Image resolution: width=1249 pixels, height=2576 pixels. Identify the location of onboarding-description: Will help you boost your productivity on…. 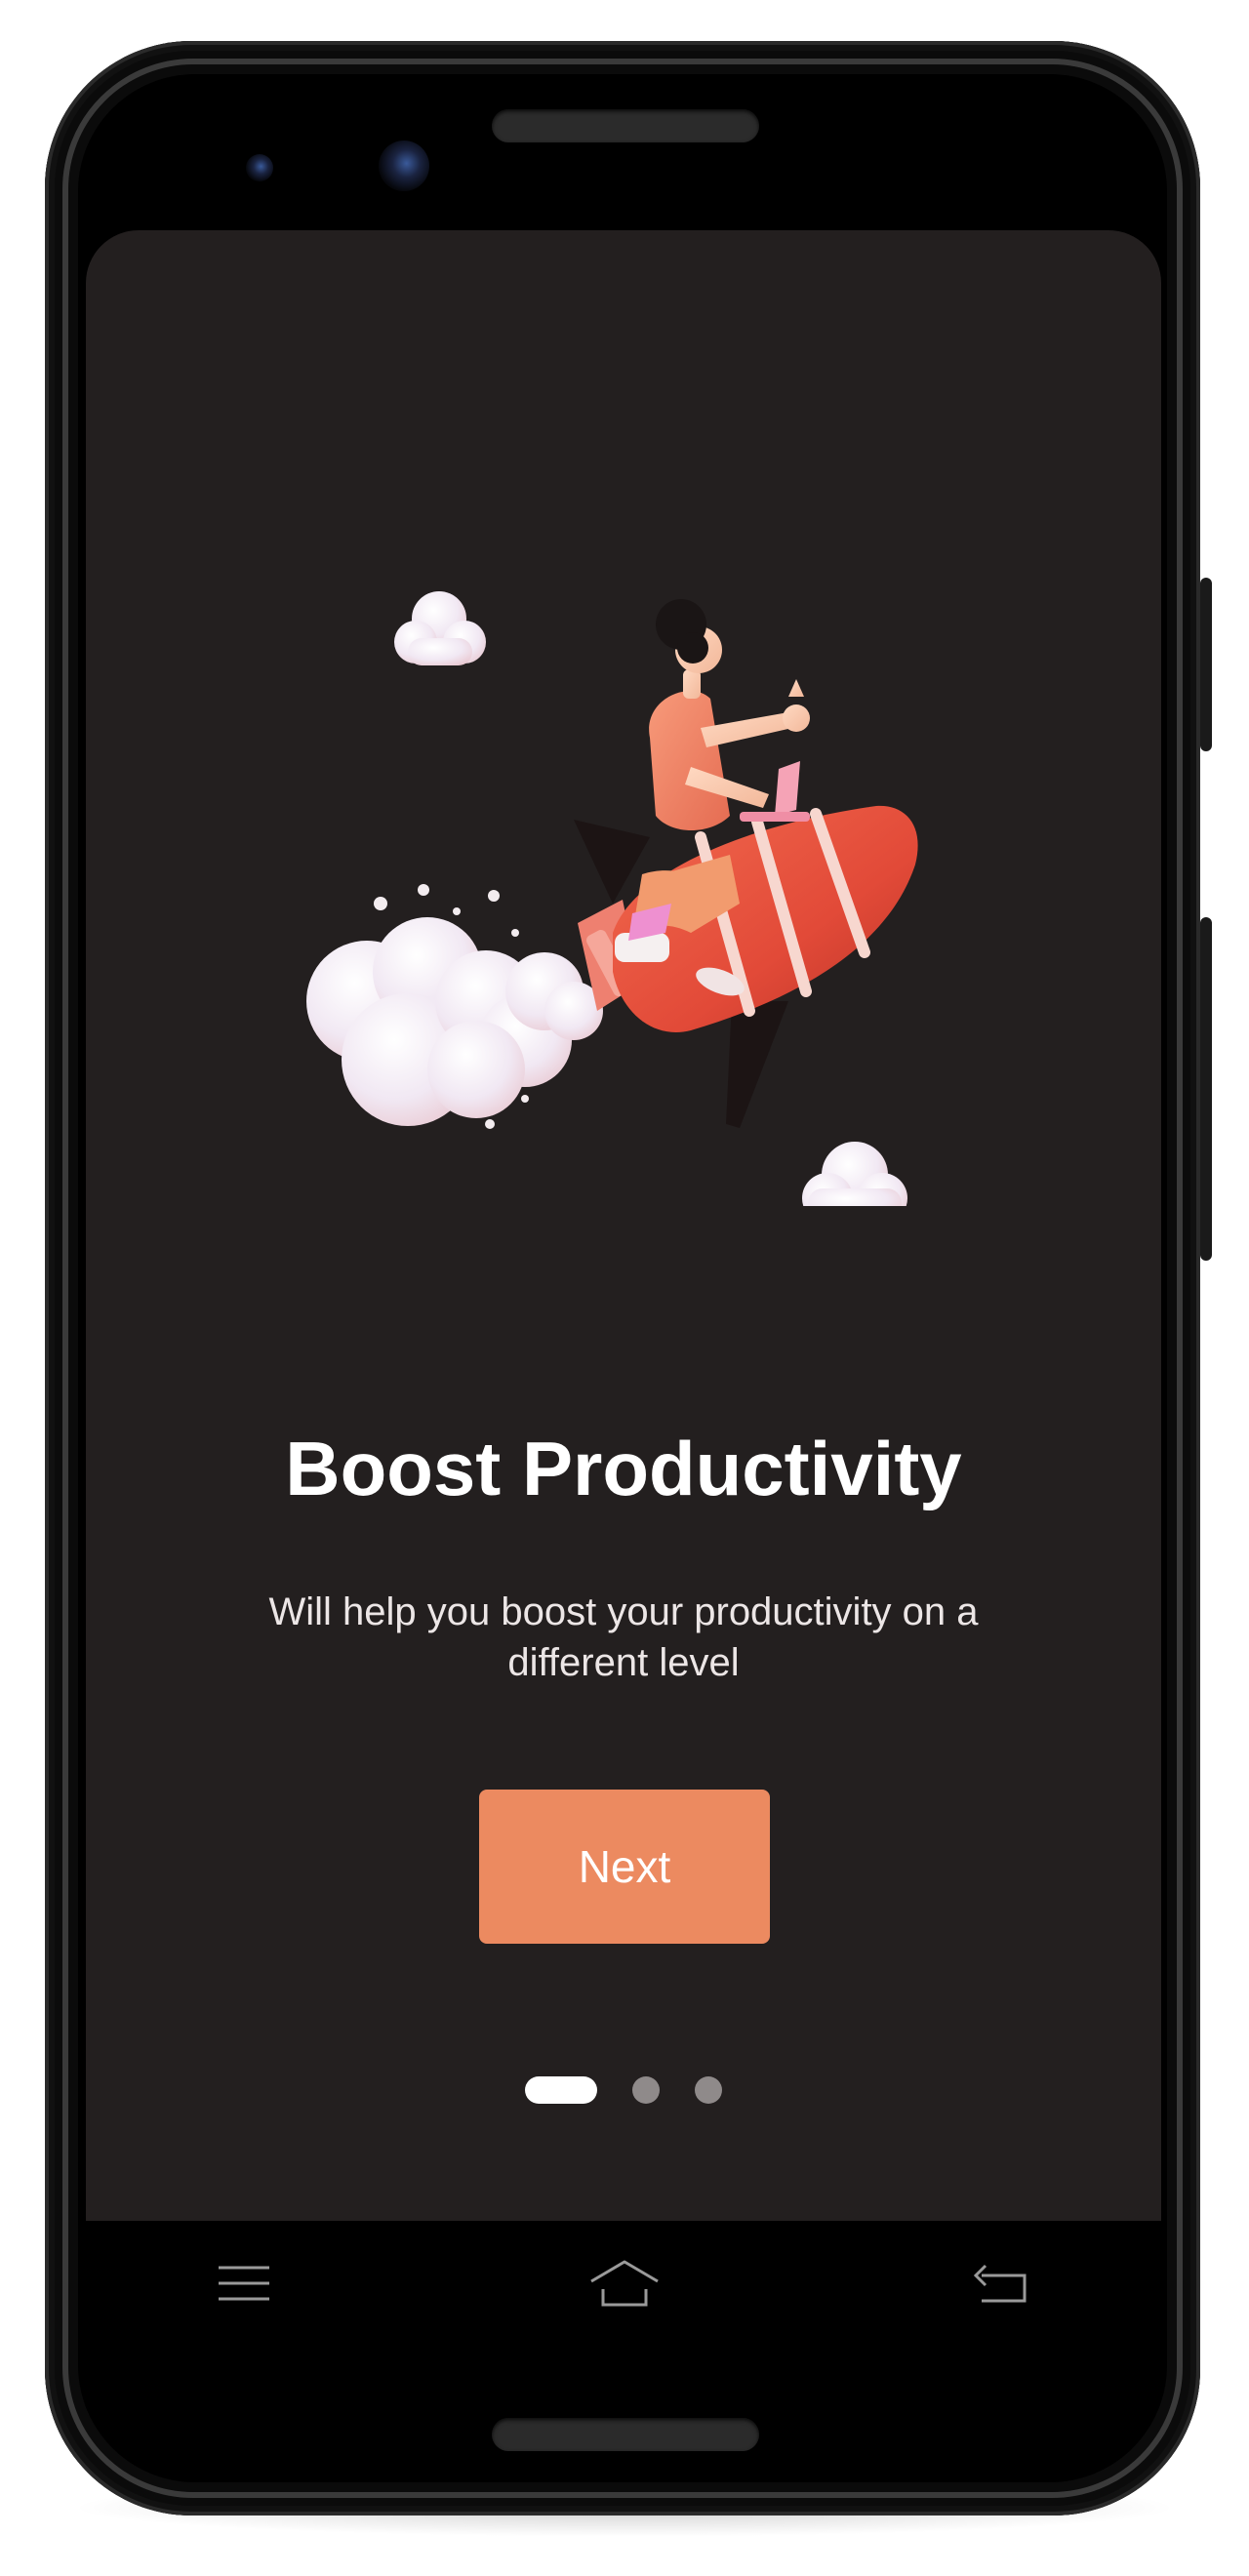
(623, 1637).